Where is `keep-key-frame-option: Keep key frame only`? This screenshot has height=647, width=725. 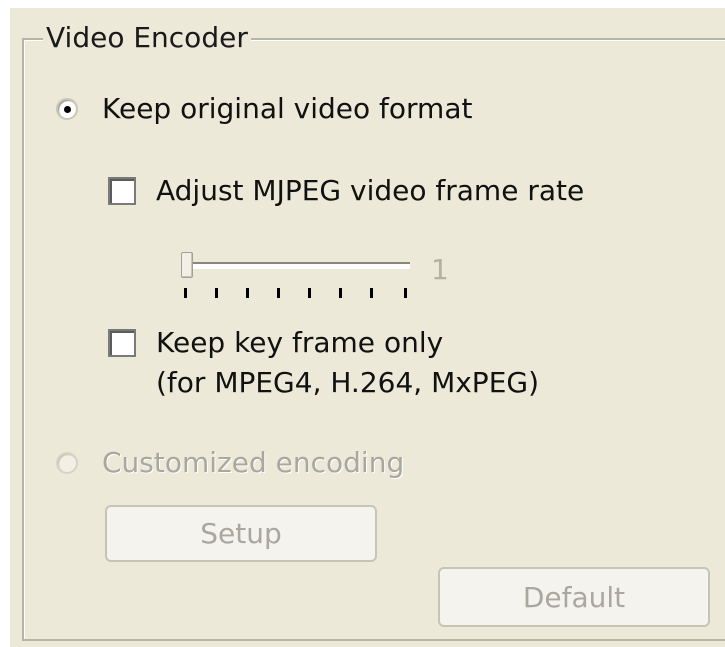 keep-key-frame-option: Keep key frame only is located at coordinates (275, 343).